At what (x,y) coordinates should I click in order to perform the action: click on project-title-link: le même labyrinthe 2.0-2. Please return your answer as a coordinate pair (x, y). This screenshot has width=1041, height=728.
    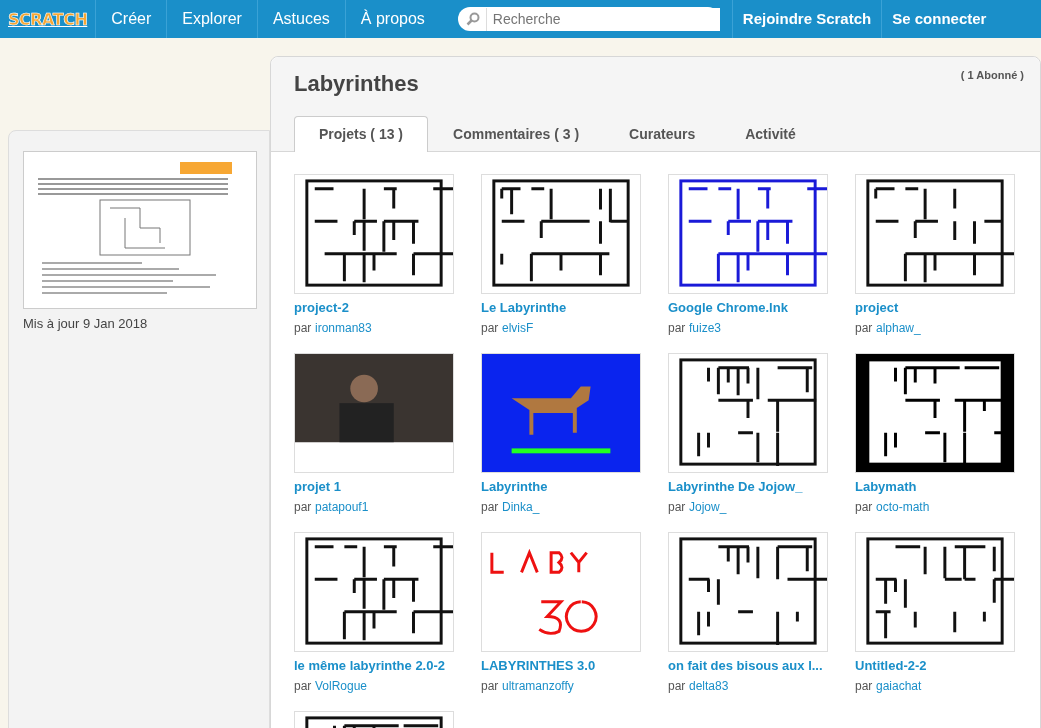
    Looking at the image, I should click on (369, 666).